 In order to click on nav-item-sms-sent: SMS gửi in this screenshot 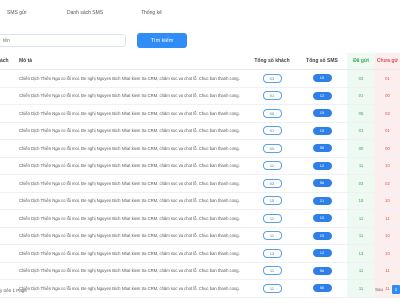, I will do `click(16, 13)`.